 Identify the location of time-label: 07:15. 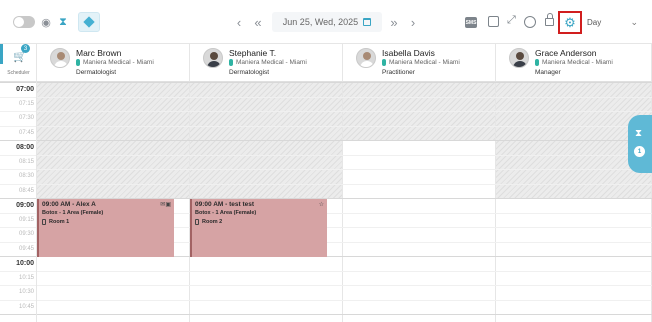
(26, 104).